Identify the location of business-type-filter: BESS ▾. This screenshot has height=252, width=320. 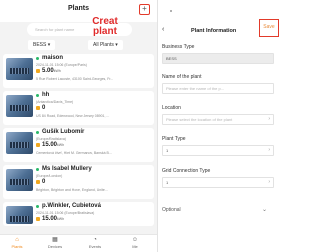
(42, 45).